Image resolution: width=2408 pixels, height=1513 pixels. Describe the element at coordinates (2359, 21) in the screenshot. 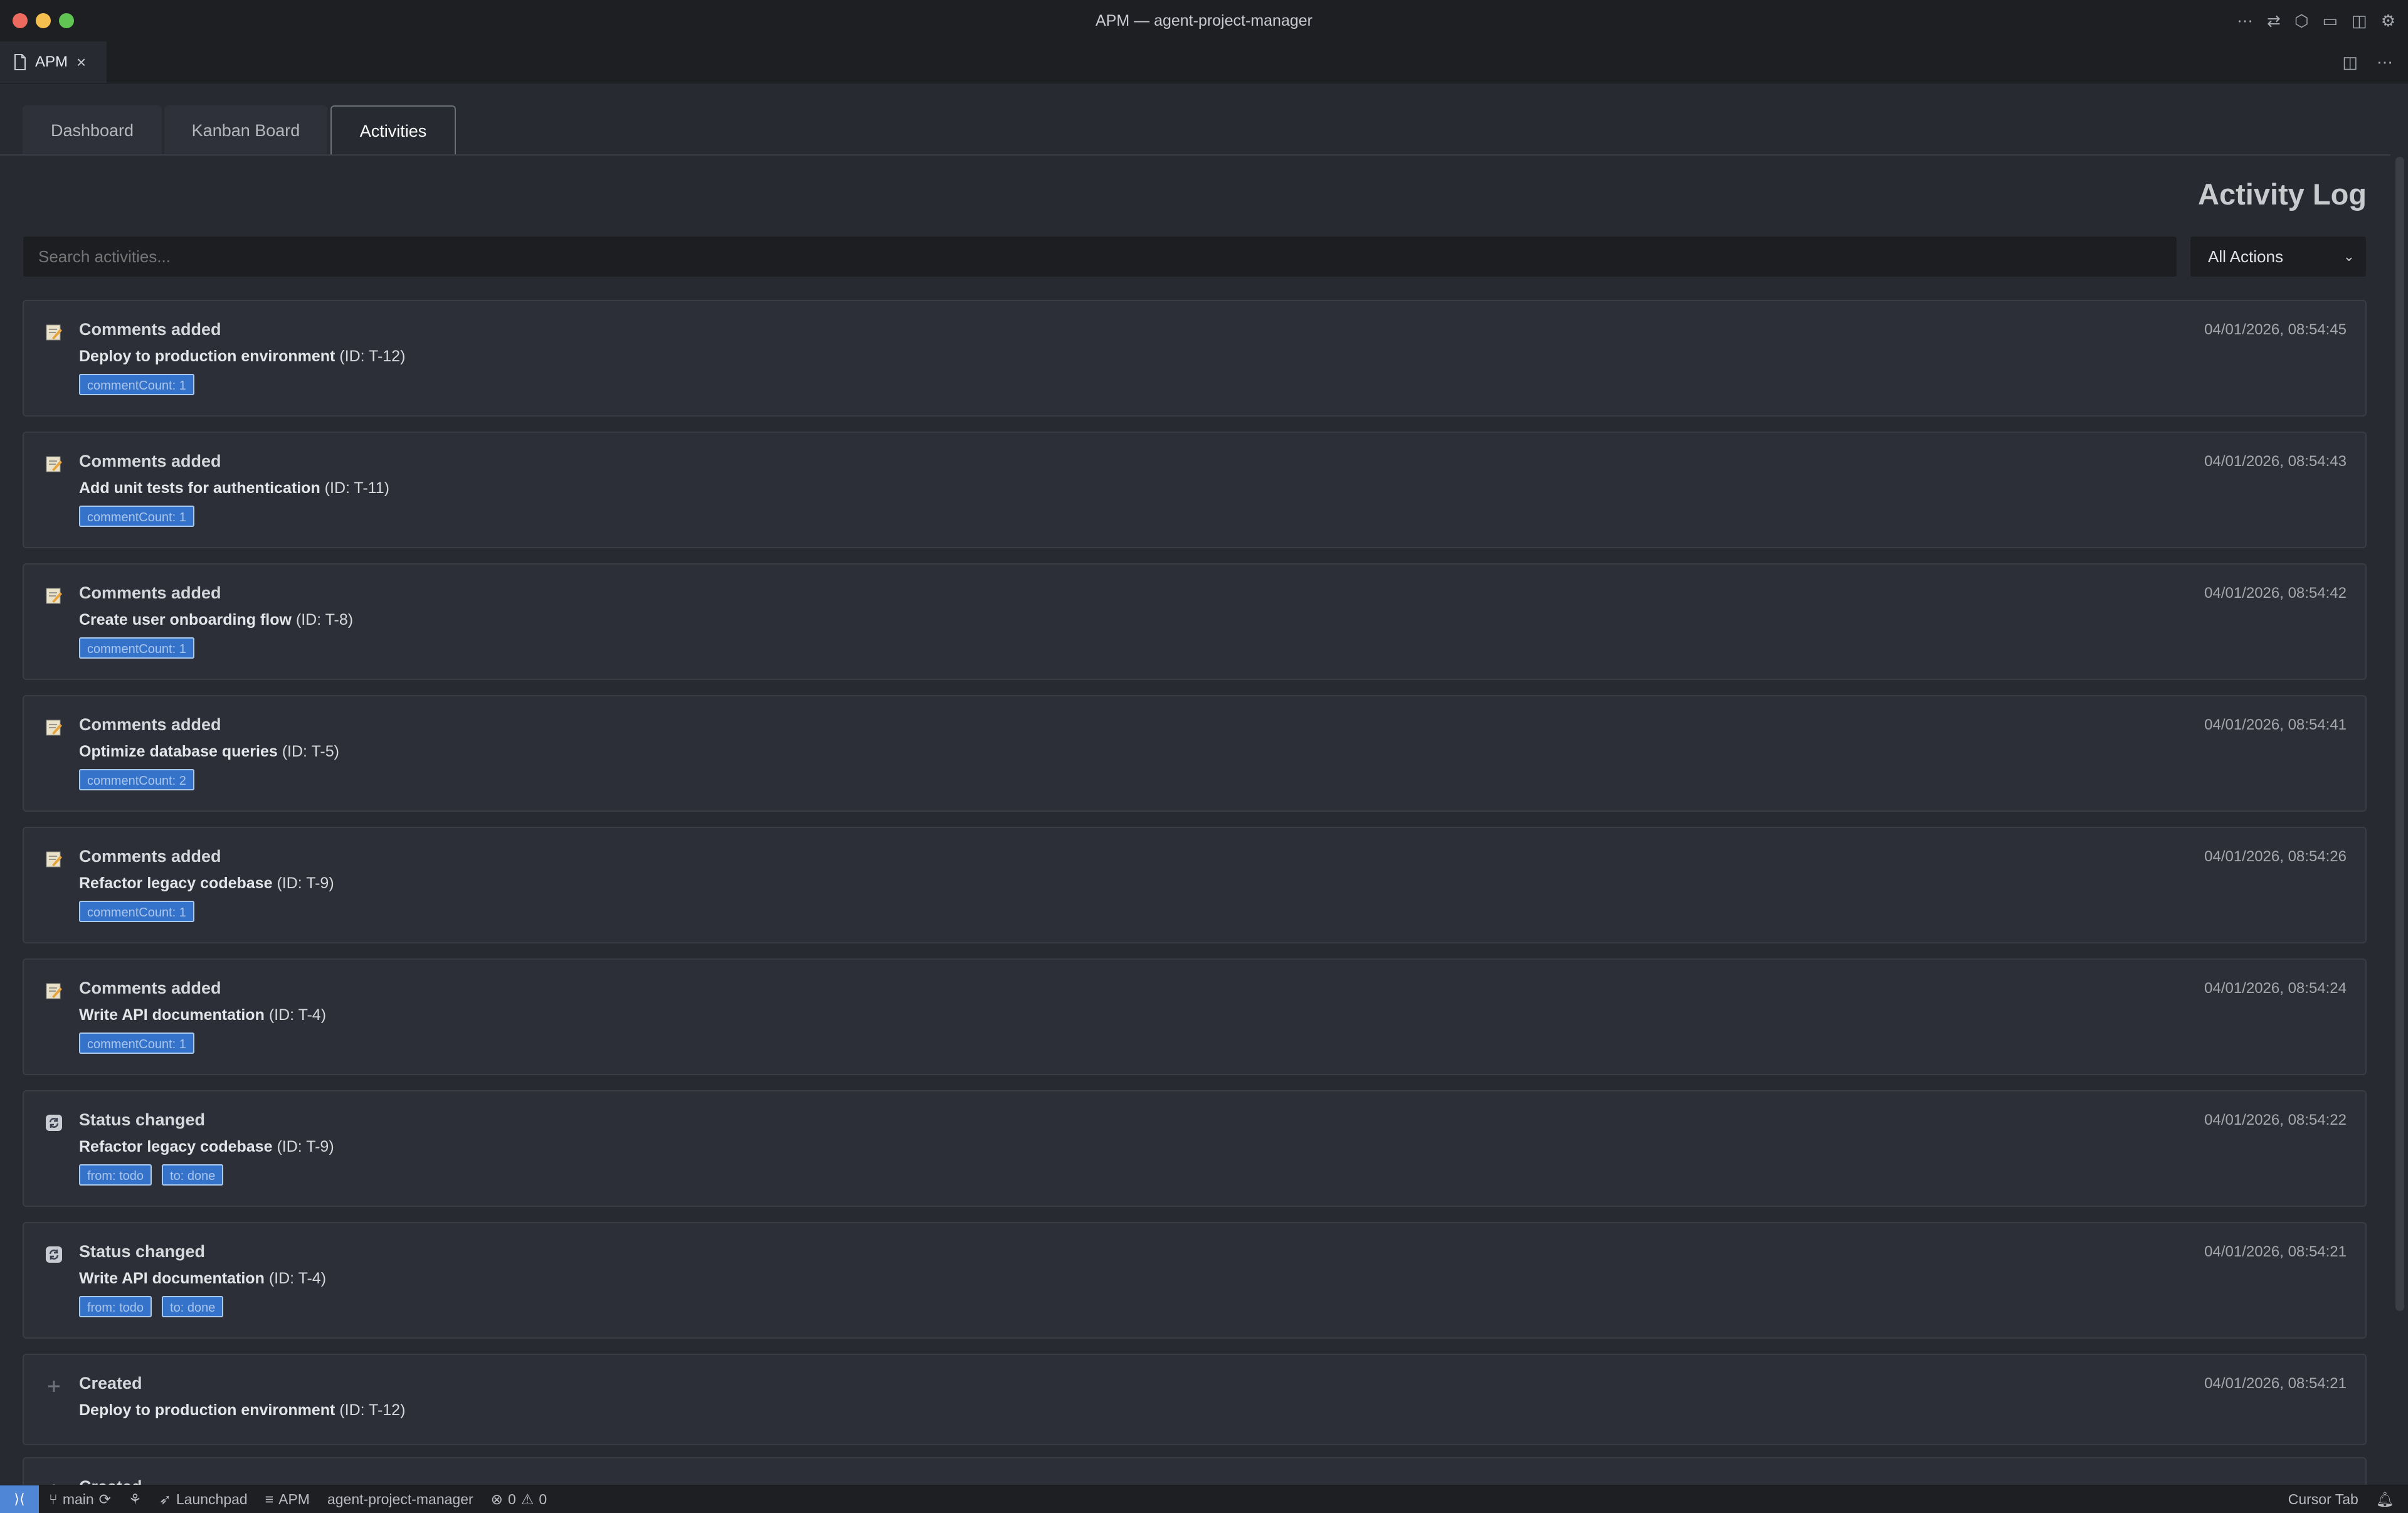

I see `sidebar-toggle-icon: ◫` at that location.